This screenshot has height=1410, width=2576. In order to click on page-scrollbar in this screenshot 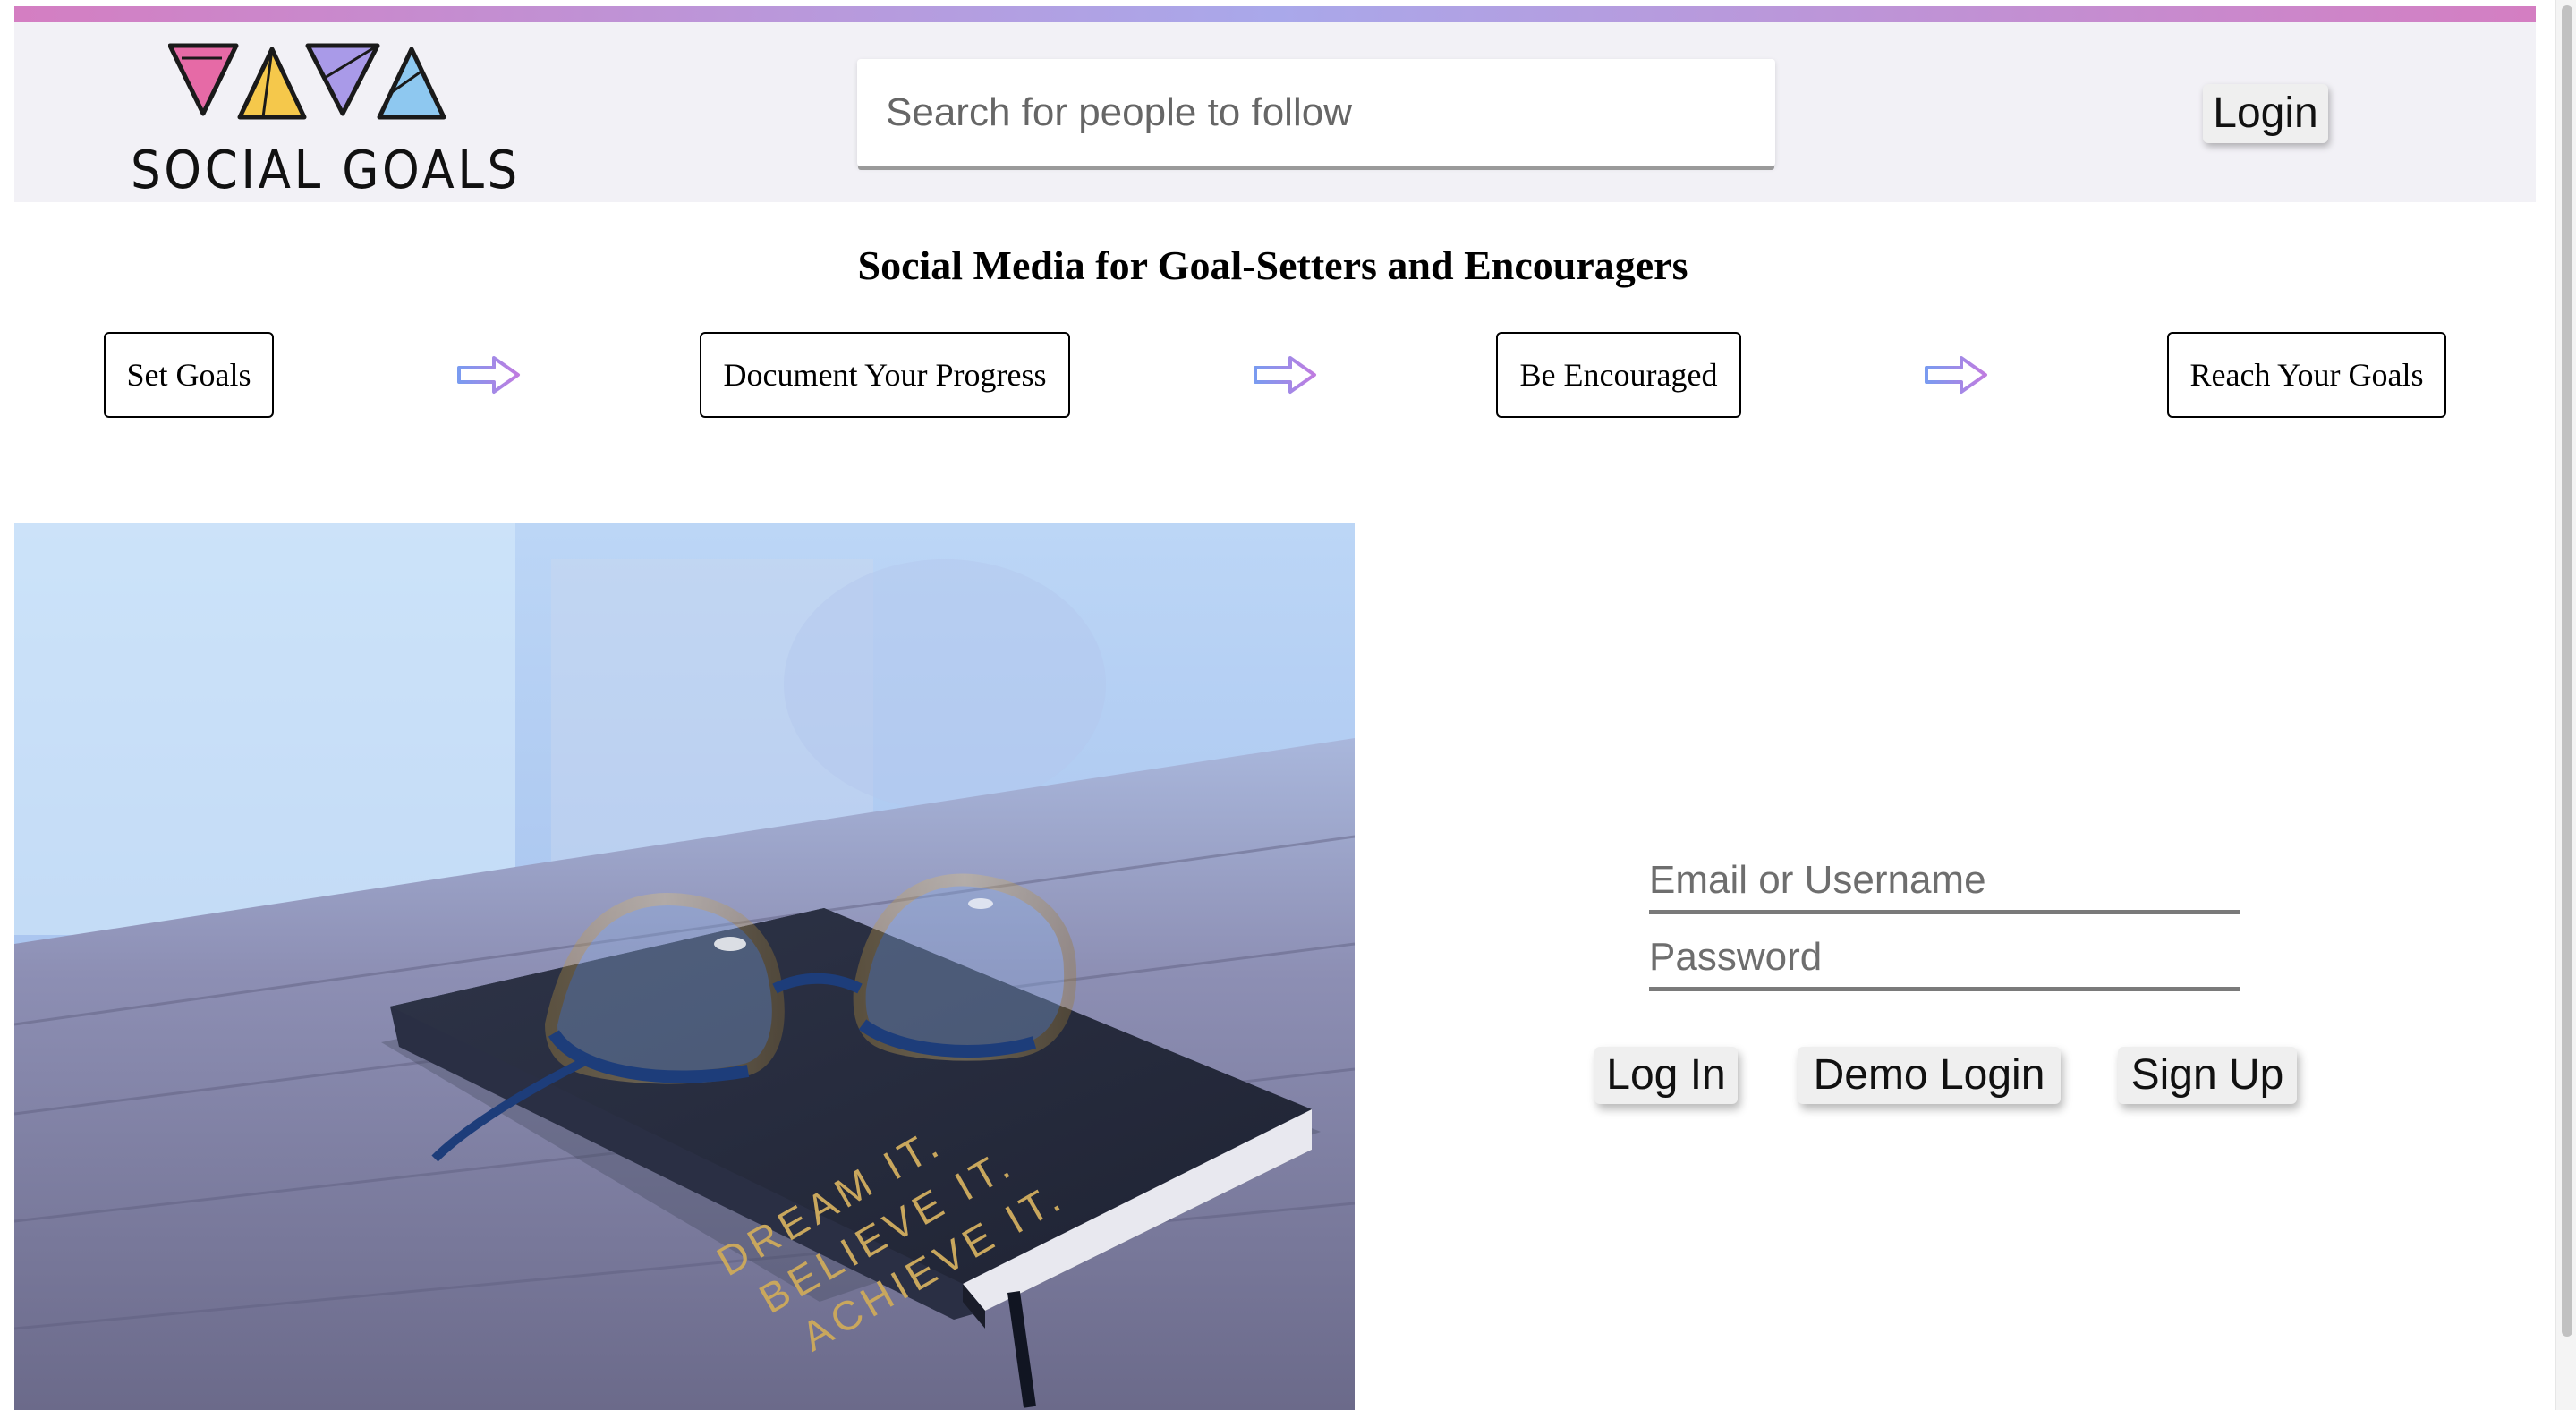, I will do `click(2565, 705)`.